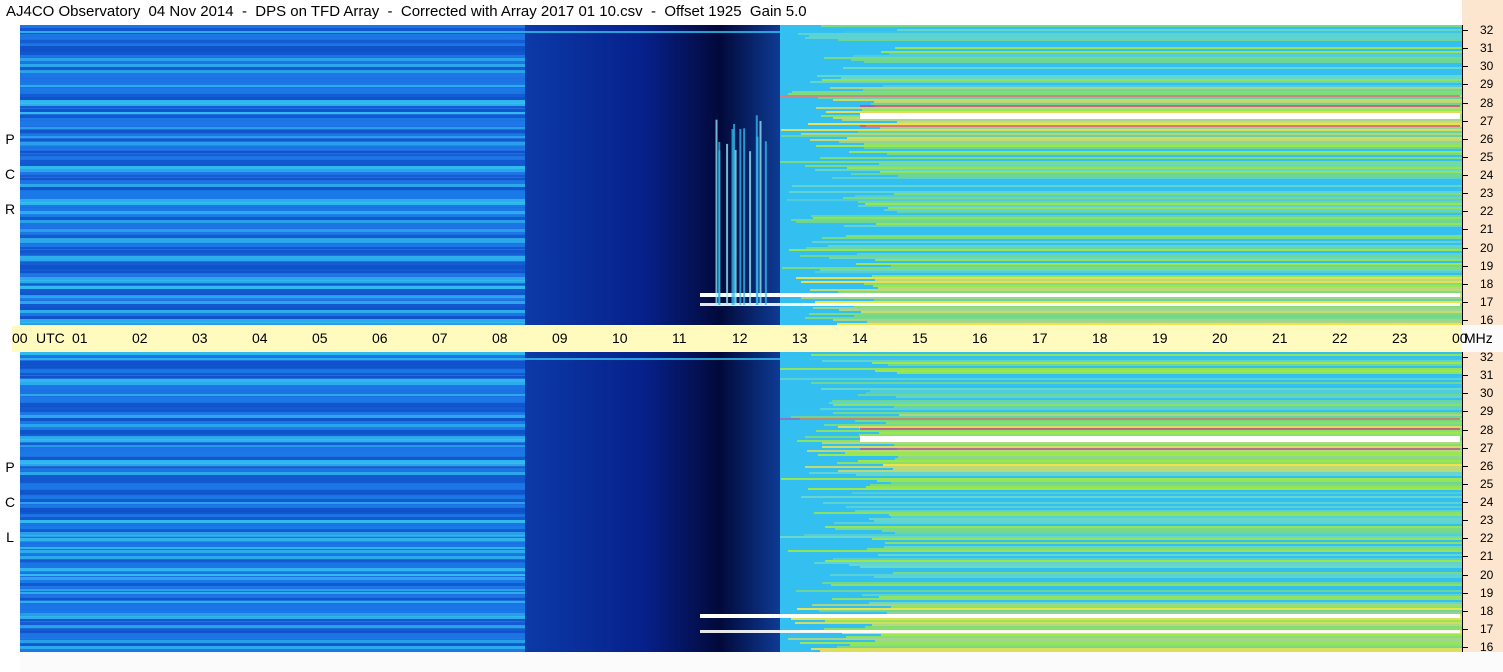  What do you see at coordinates (1487, 357) in the screenshot?
I see `freq-tick-label: 32` at bounding box center [1487, 357].